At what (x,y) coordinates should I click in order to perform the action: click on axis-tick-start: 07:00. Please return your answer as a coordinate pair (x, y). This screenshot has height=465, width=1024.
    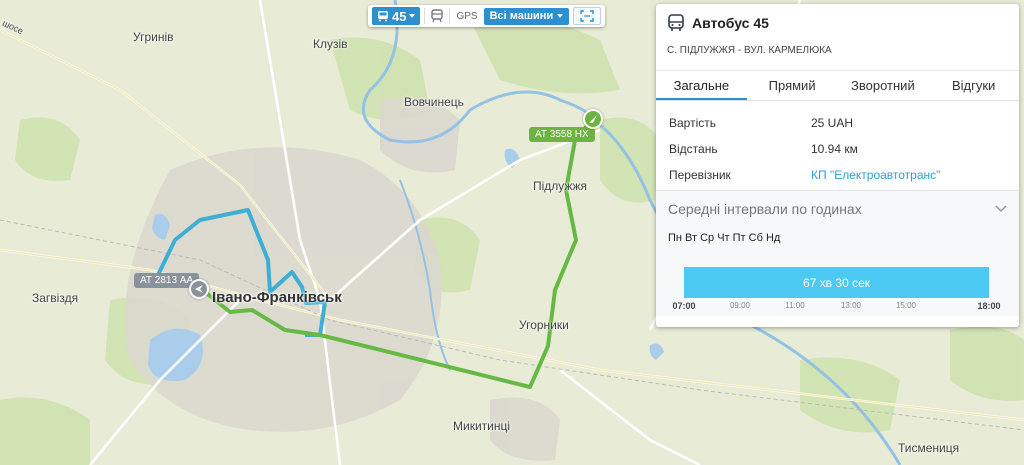
    Looking at the image, I should click on (684, 306).